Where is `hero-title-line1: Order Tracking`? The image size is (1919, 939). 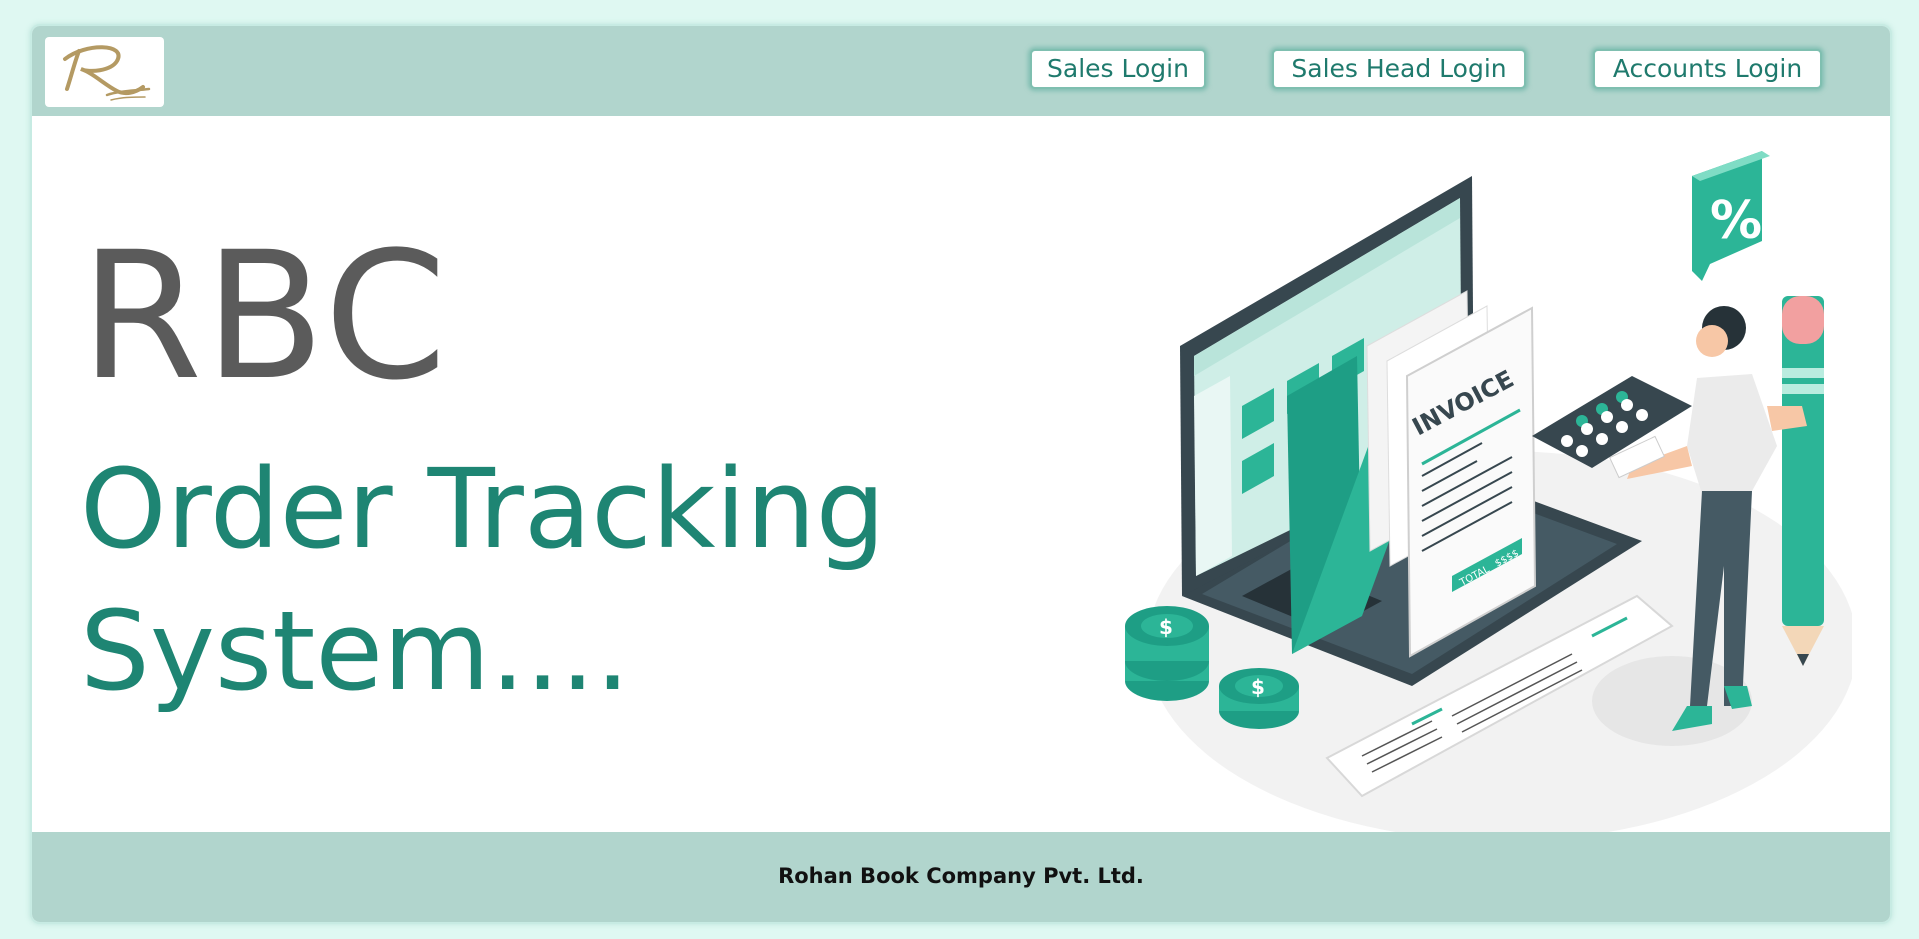
hero-title-line1: Order Tracking is located at coordinates (483, 509).